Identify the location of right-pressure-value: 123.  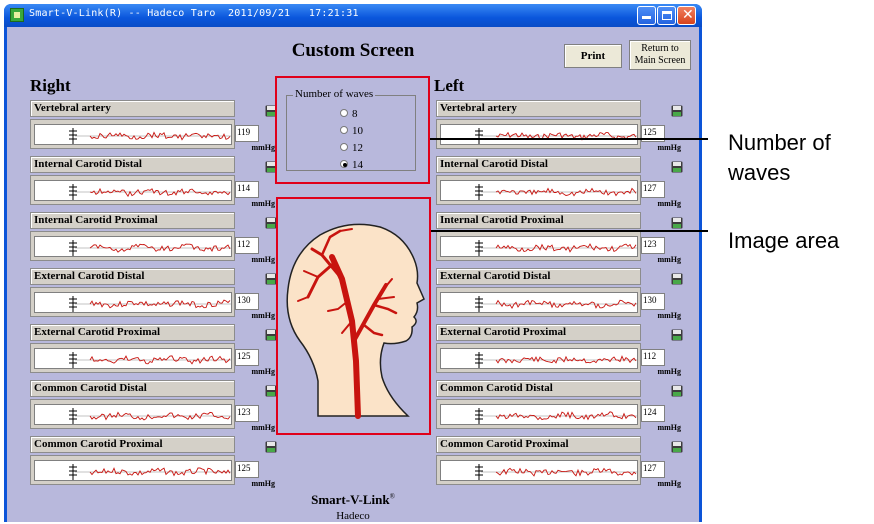
(247, 413).